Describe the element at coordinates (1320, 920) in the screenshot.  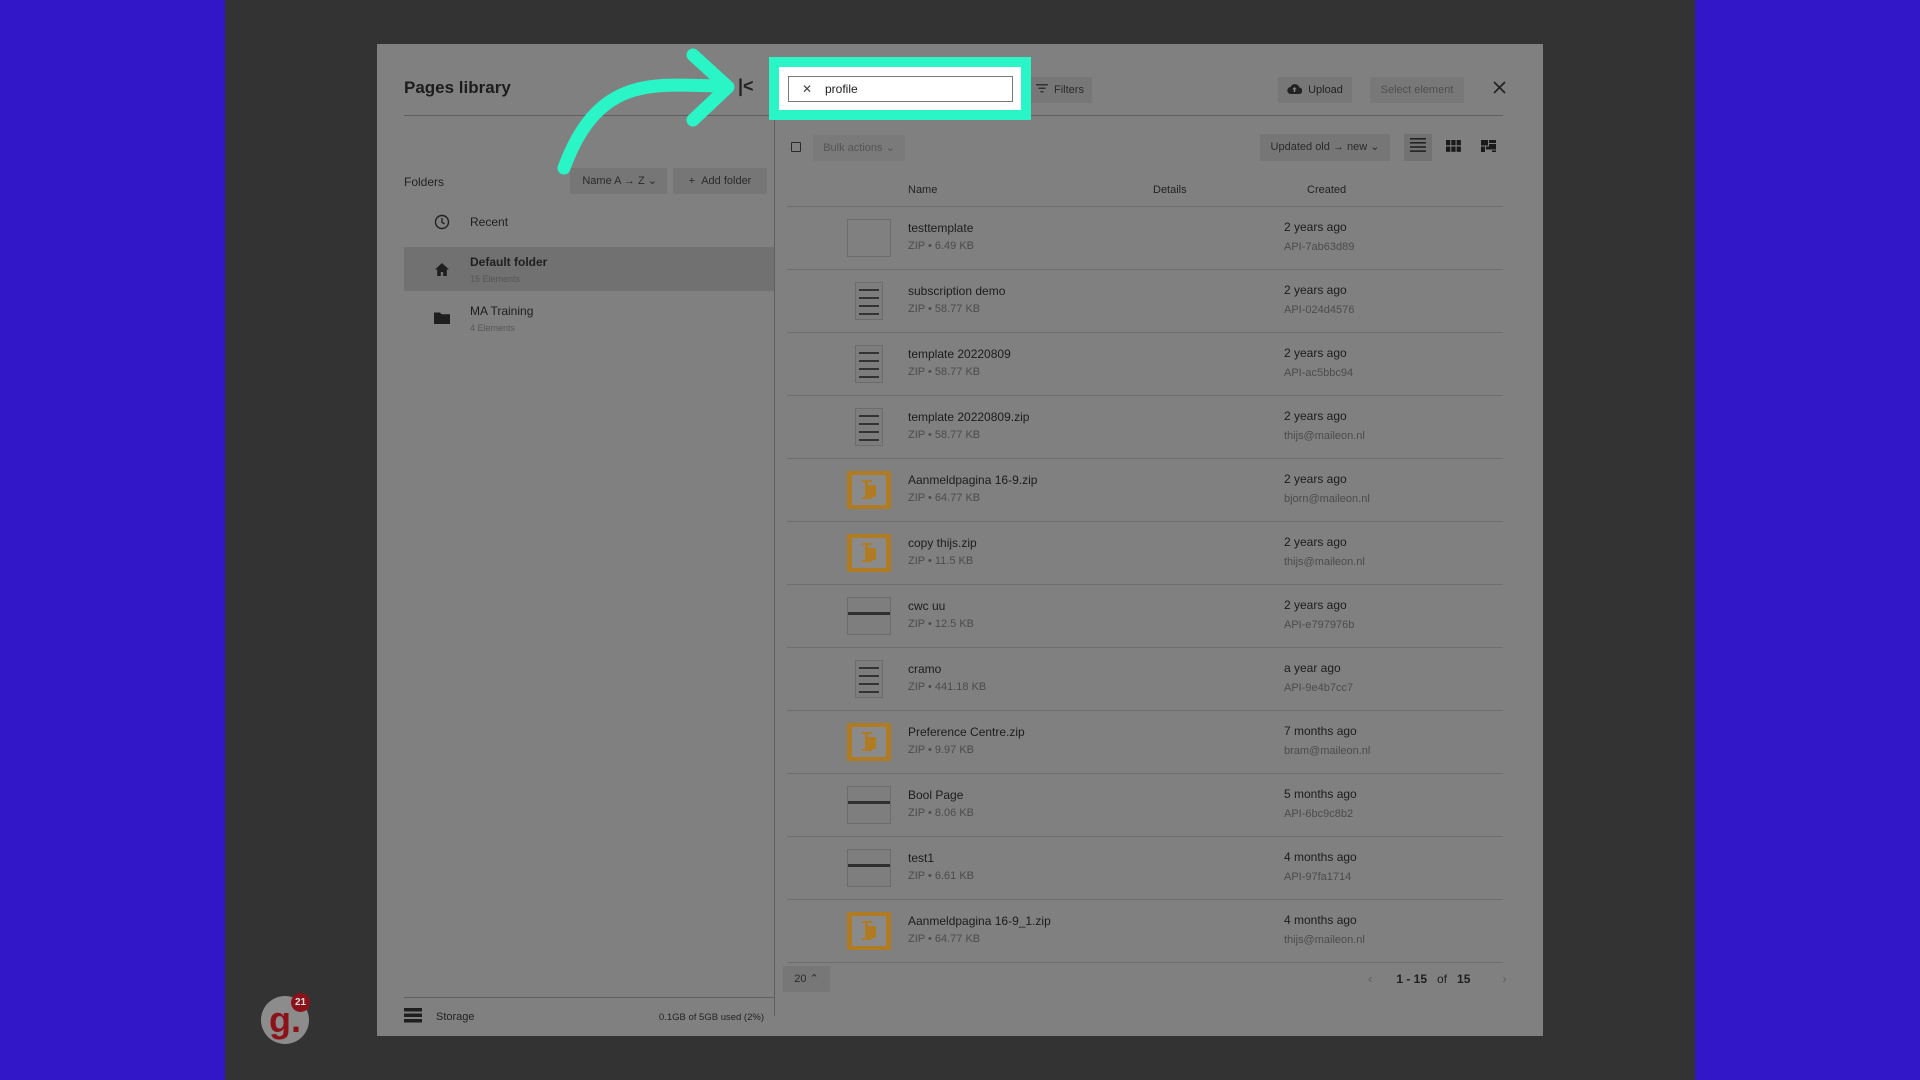
I see `page-created: 4 months ago` at that location.